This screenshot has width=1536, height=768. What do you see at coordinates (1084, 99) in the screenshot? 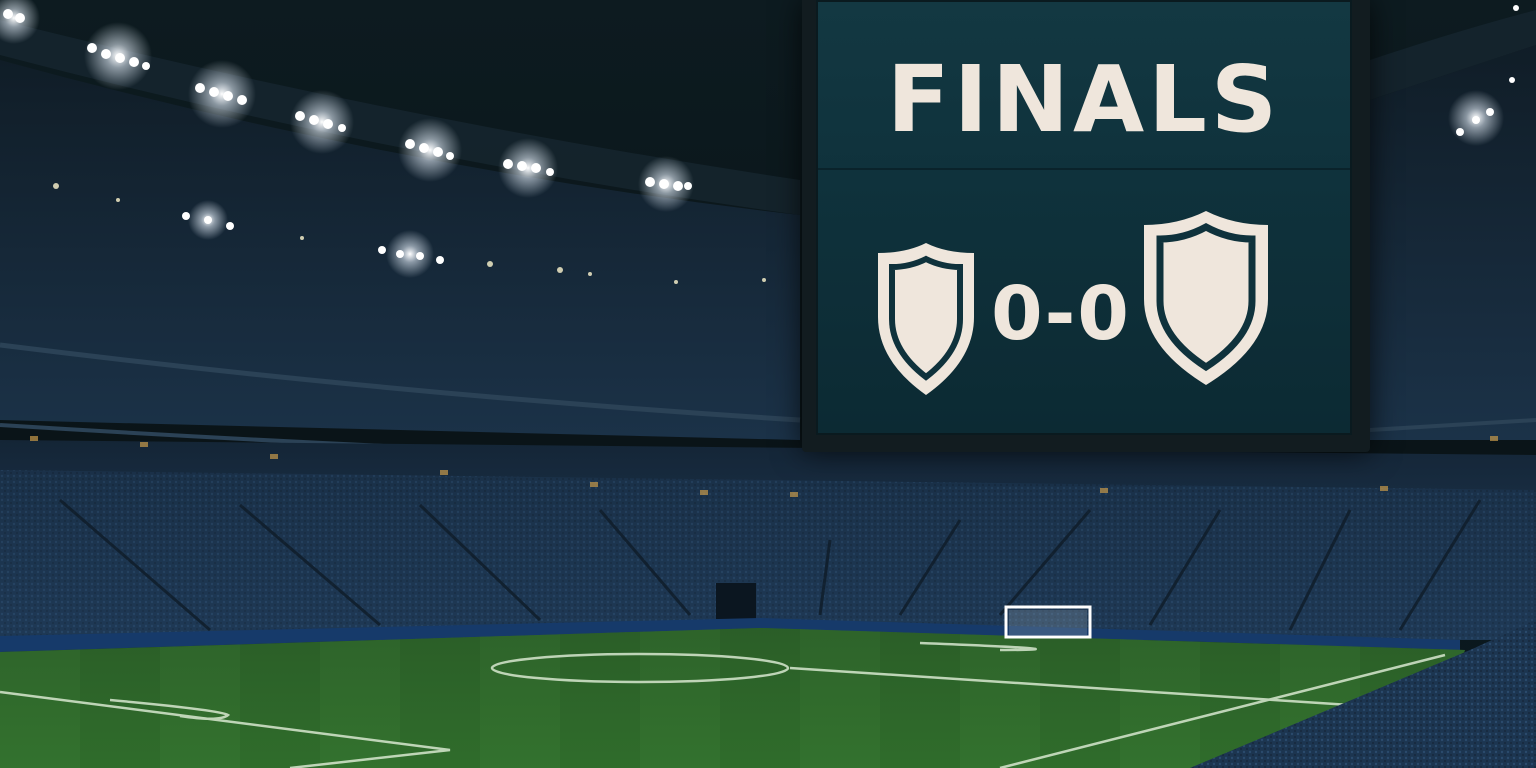
I see `scoreboard-title: FINALS` at bounding box center [1084, 99].